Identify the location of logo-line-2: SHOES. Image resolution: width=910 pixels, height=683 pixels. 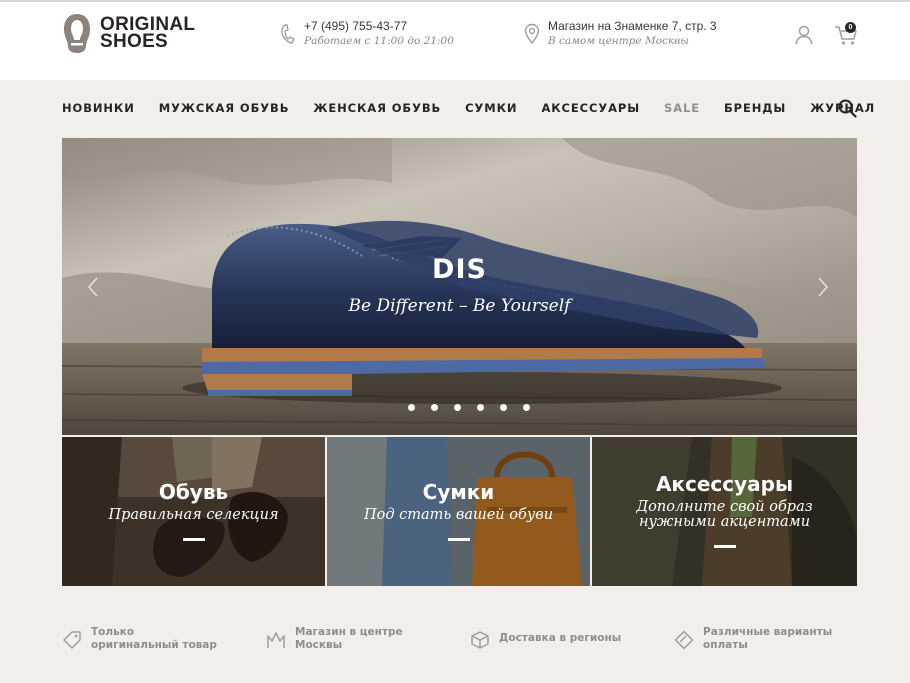
(134, 41).